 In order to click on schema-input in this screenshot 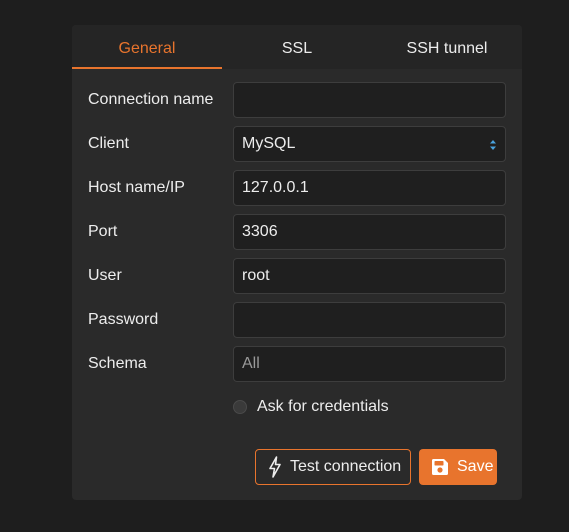, I will do `click(369, 364)`.